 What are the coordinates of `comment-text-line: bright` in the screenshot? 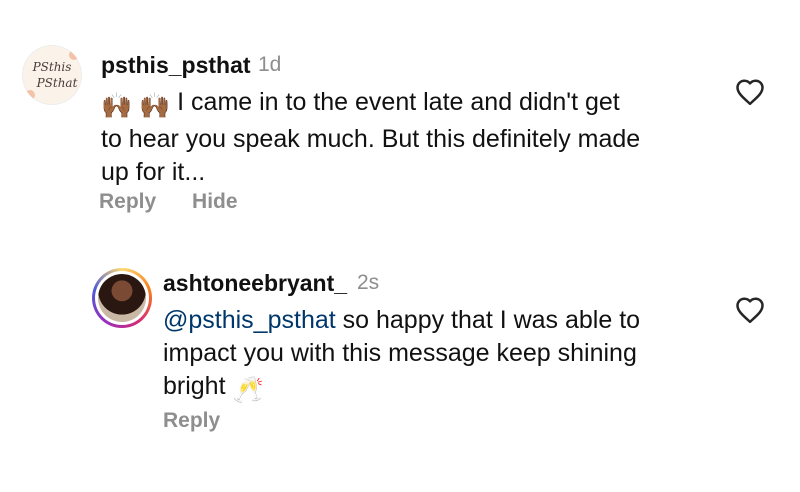 It's located at (194, 386).